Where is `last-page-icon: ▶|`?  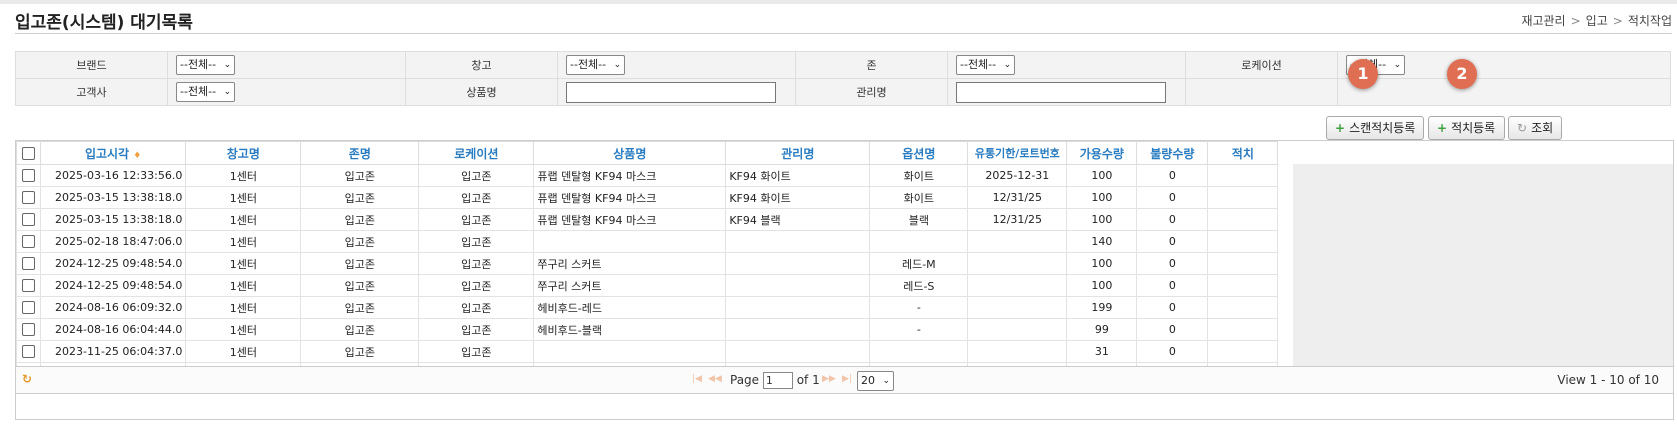
last-page-icon: ▶| is located at coordinates (847, 379).